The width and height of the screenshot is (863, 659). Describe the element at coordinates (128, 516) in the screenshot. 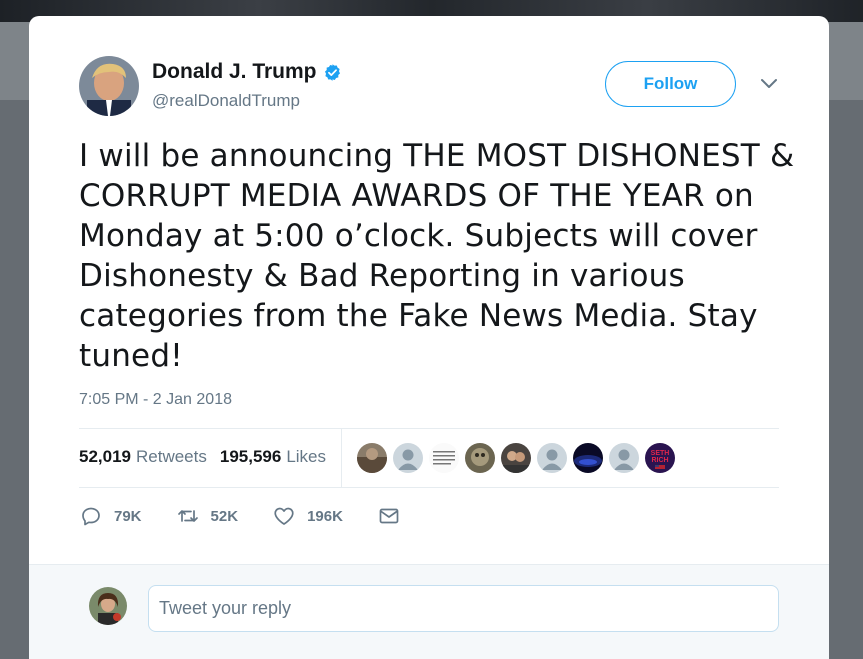

I see `reply-count: 79K` at that location.